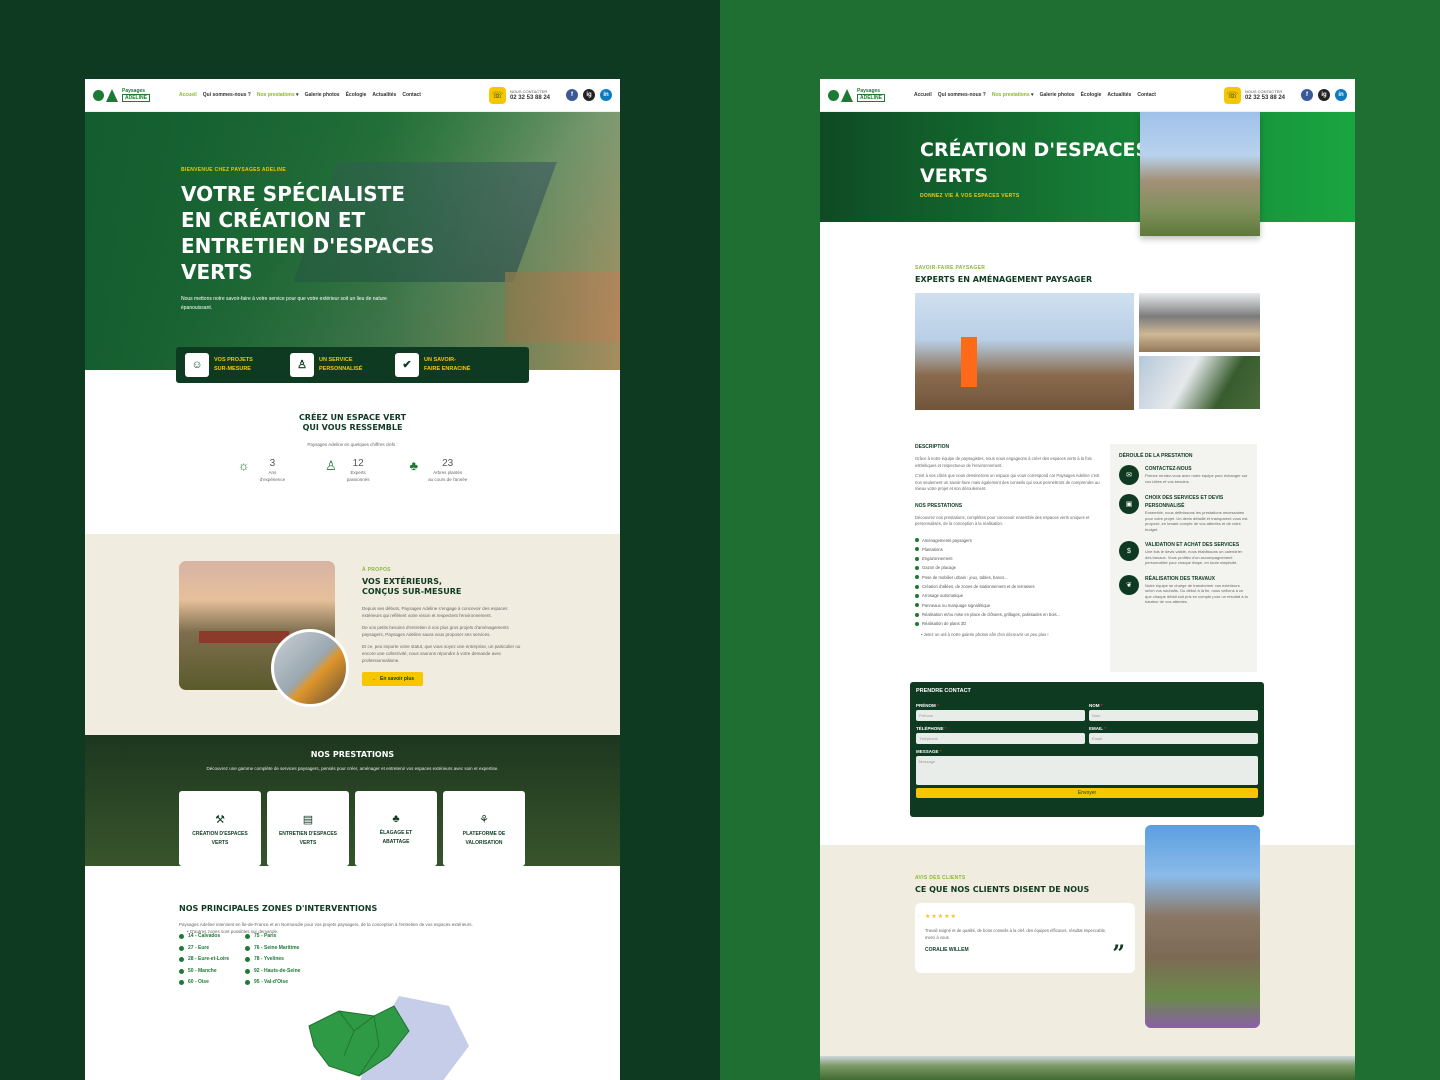 The image size is (1440, 1080). What do you see at coordinates (1007, 623) in the screenshot?
I see `list-item: Réalisation de plans 3D` at bounding box center [1007, 623].